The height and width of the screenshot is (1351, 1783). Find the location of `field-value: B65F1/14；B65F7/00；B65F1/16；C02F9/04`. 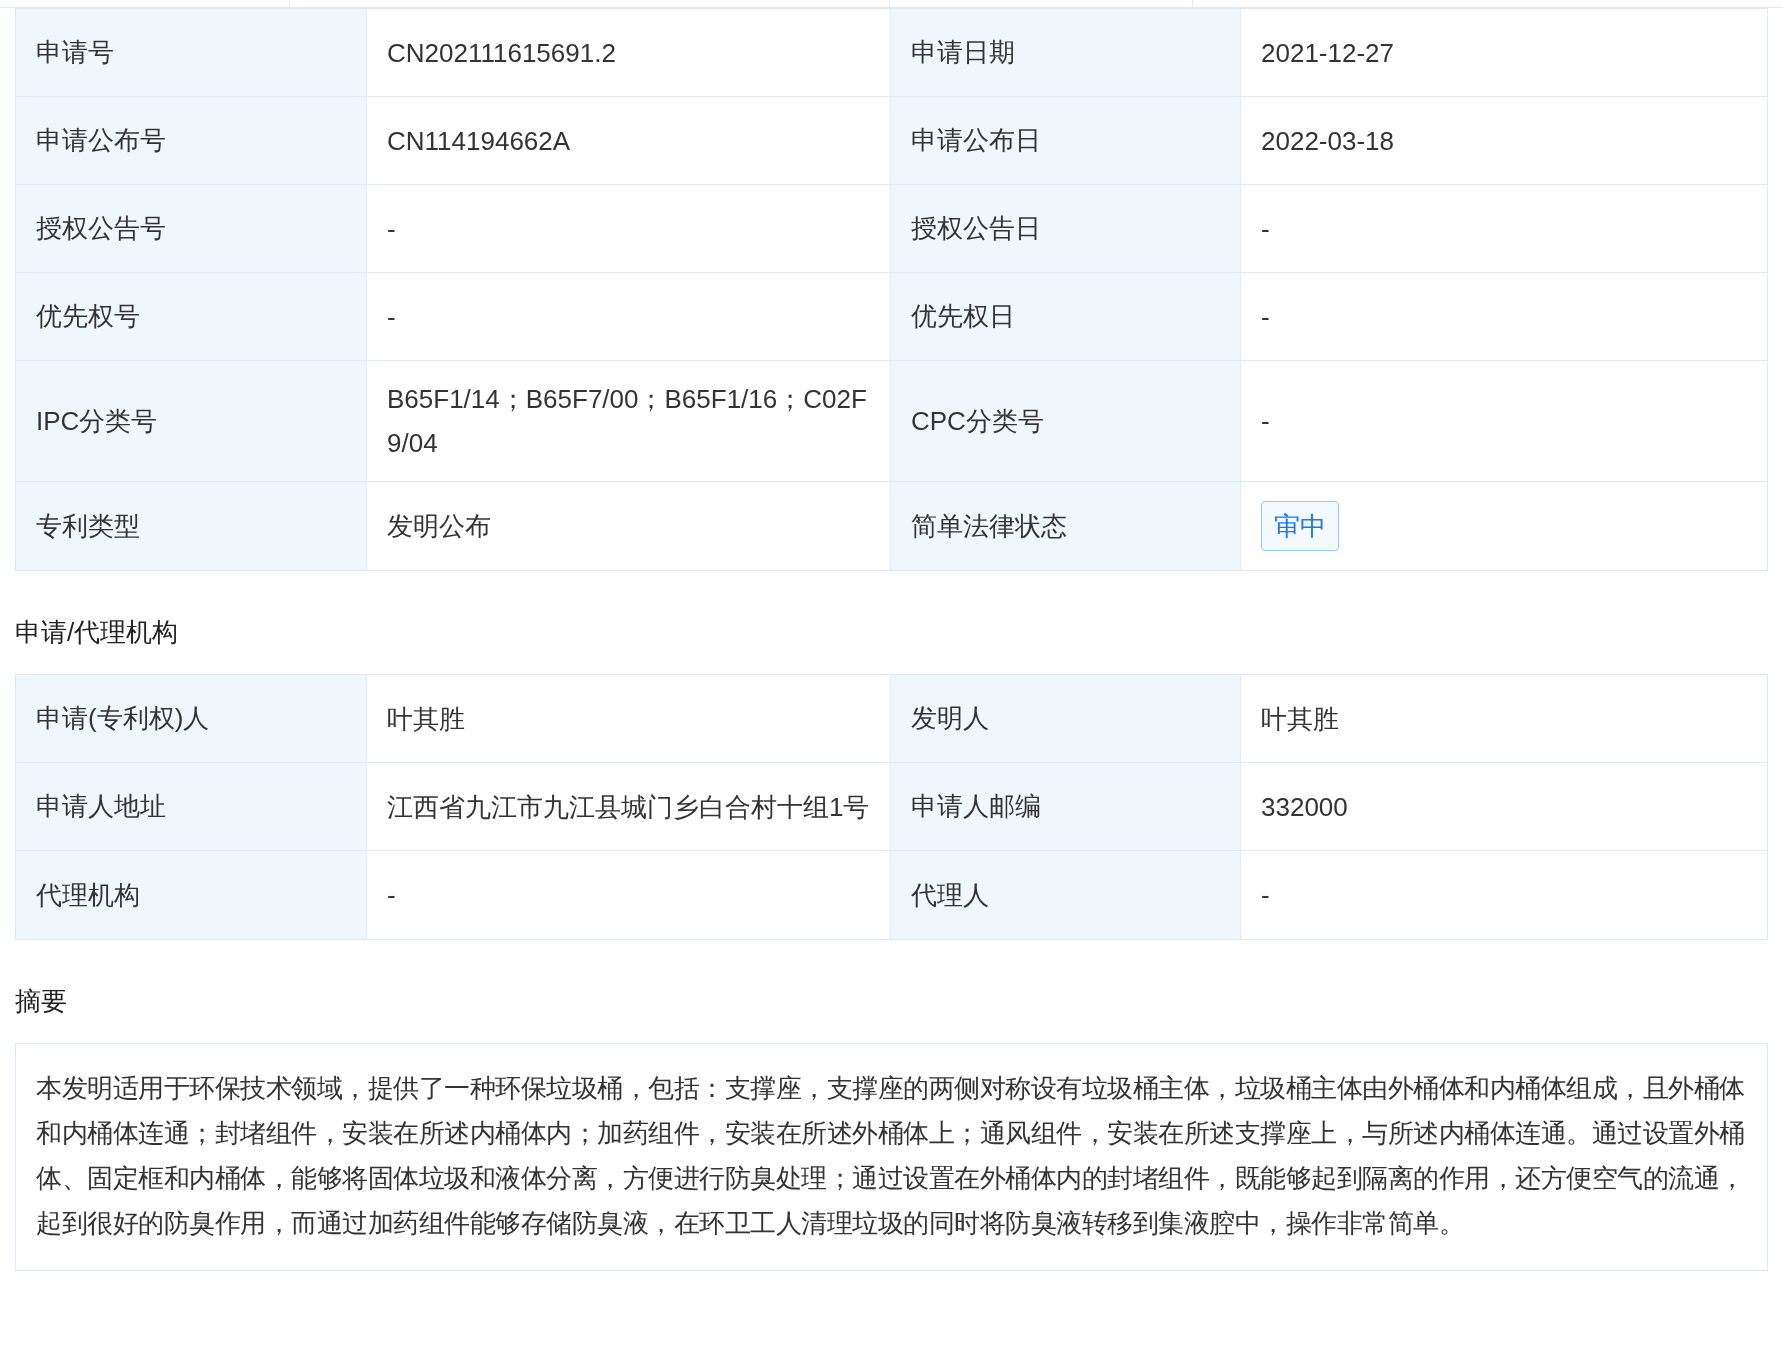

field-value: B65F1/14；B65F7/00；B65F1/16；C02F9/04 is located at coordinates (627, 421).